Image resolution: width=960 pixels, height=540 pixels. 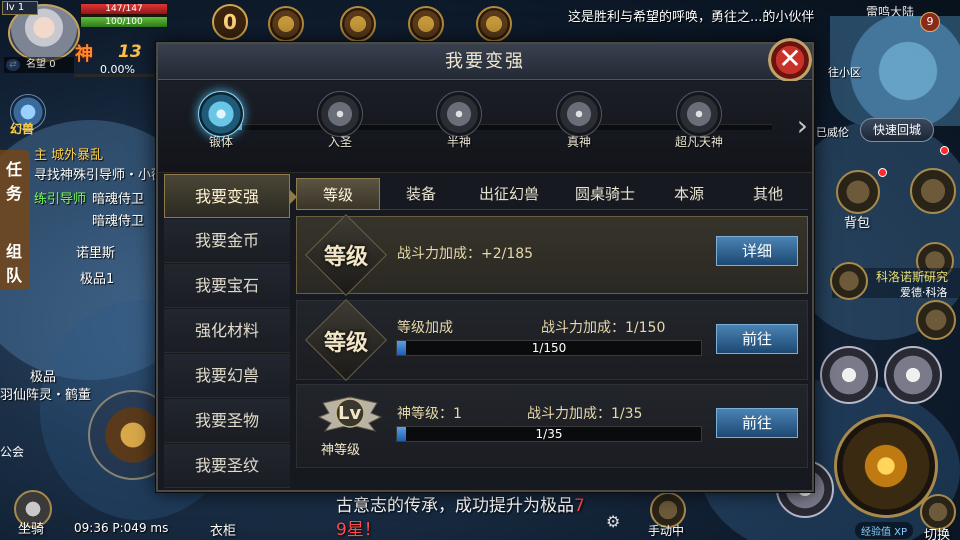 I want to click on stage-demigod: 半神, so click(x=459, y=127).